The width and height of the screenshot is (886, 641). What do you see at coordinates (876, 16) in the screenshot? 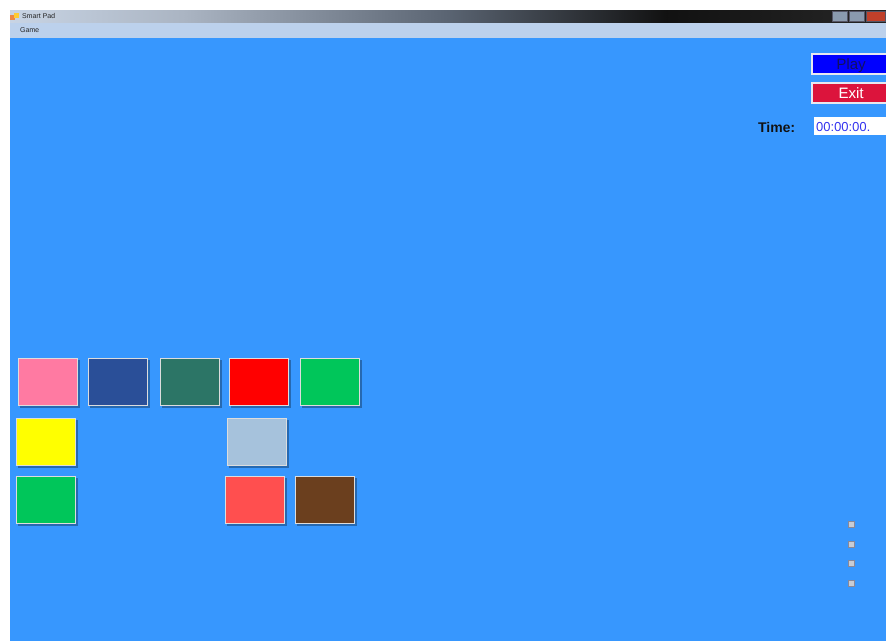
I see `close-button` at bounding box center [876, 16].